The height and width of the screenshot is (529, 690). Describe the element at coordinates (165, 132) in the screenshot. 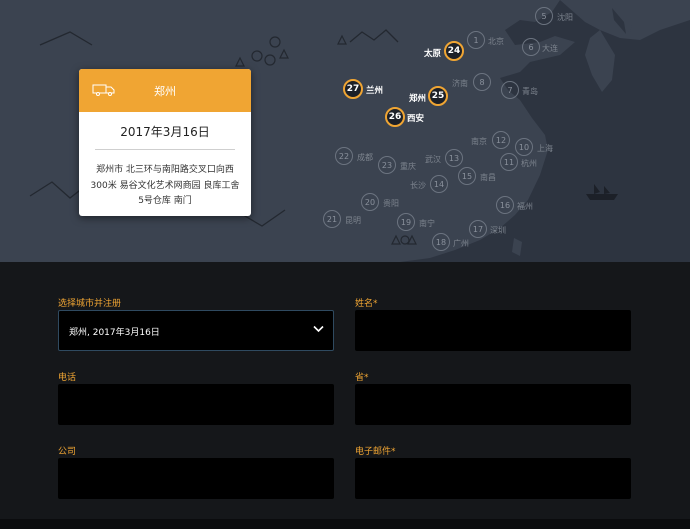

I see `popup-date: 2017年3月16日` at that location.